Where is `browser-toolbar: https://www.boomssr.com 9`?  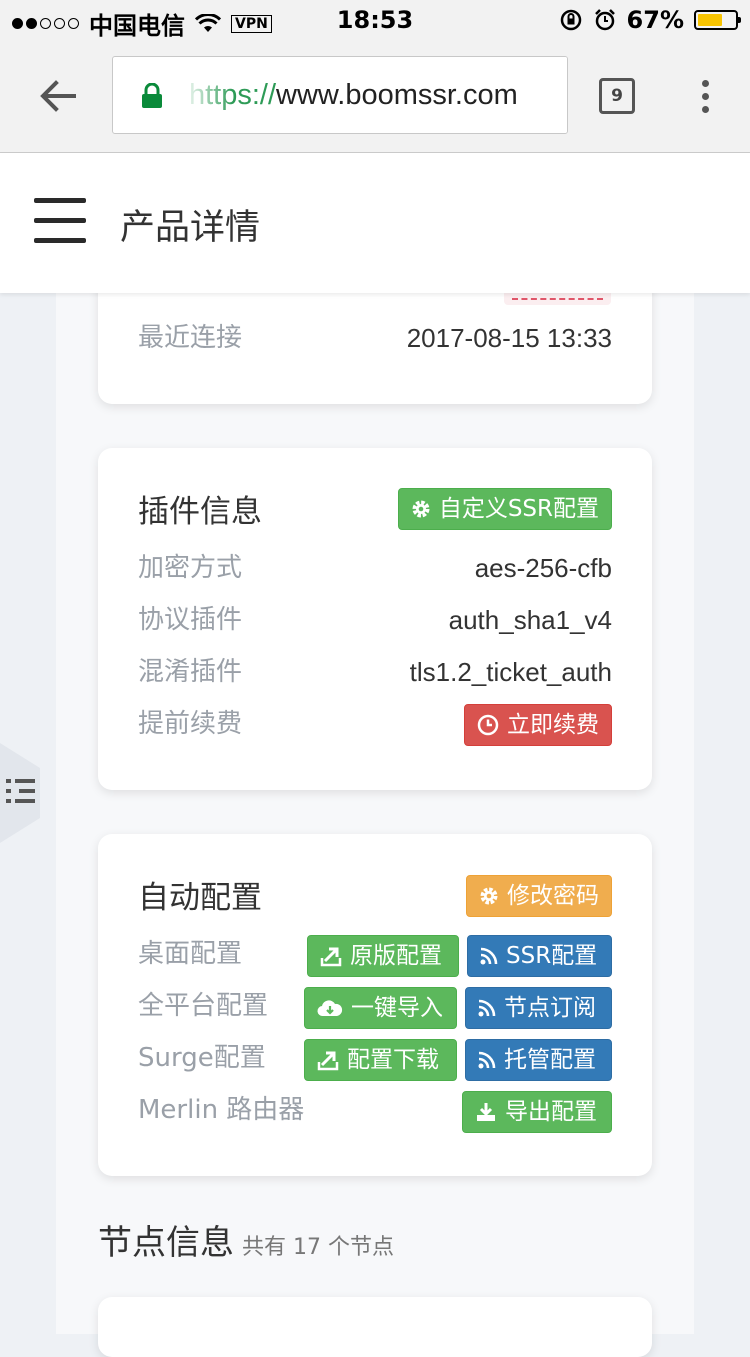
browser-toolbar: https://www.boomssr.com 9 is located at coordinates (375, 96).